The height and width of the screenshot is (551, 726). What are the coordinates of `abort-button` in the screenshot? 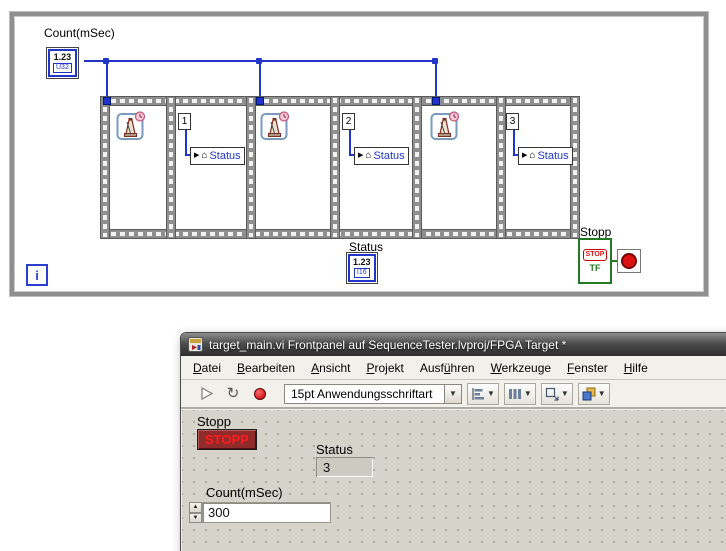 It's located at (260, 394).